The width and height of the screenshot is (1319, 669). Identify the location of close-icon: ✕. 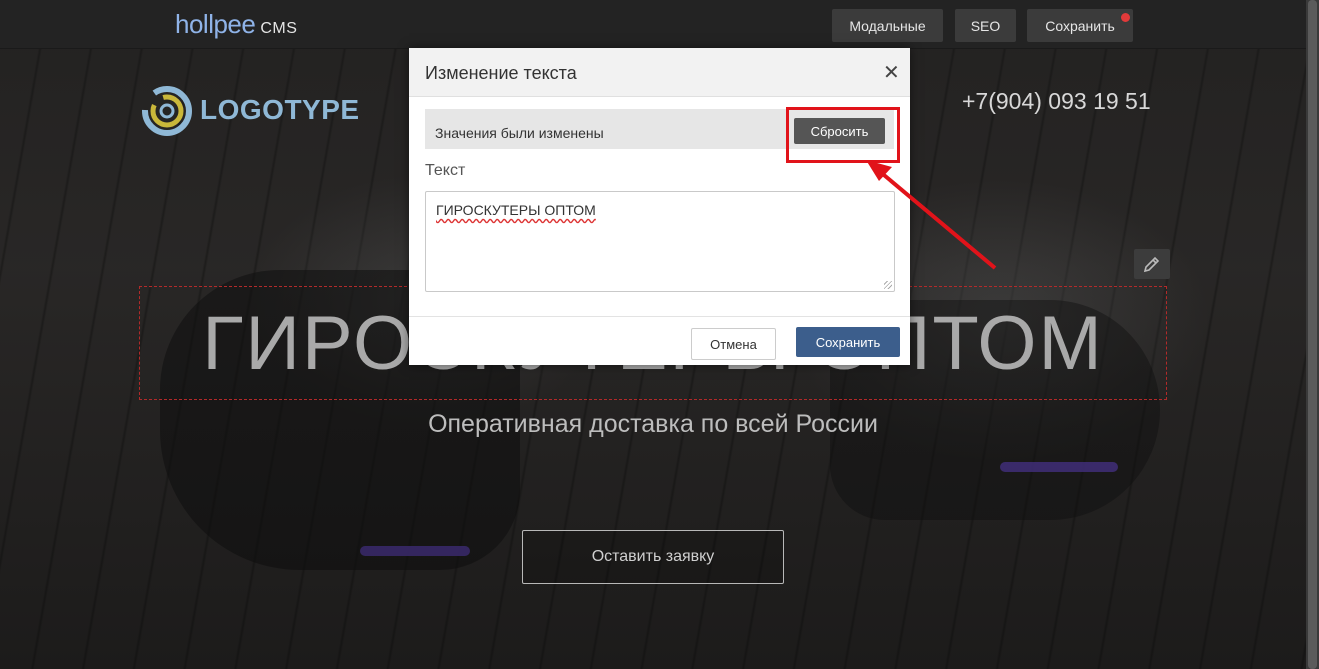
(891, 72).